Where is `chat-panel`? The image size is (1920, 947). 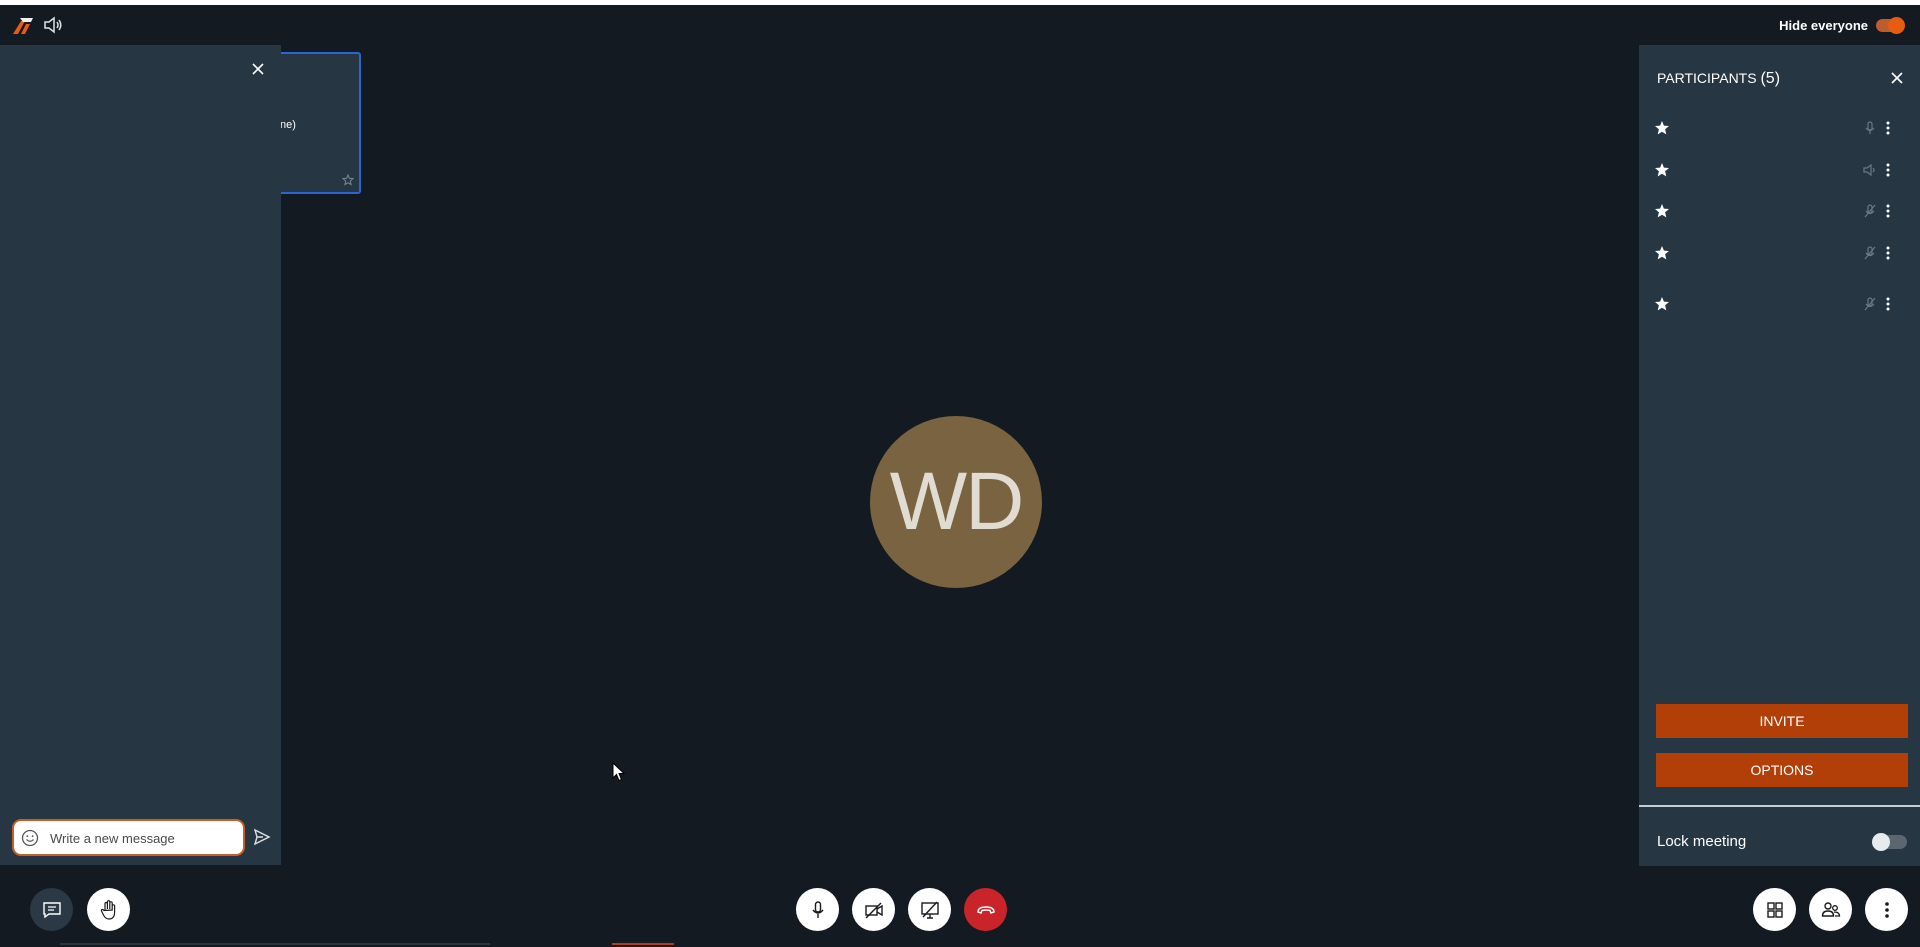 chat-panel is located at coordinates (140, 455).